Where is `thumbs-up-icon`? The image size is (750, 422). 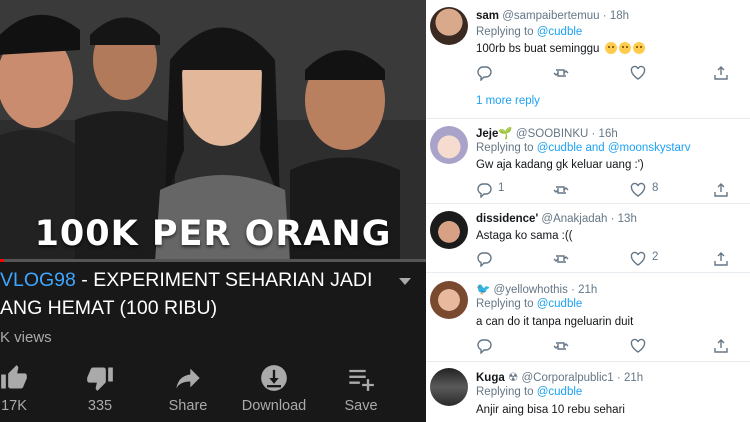 thumbs-up-icon is located at coordinates (14, 377).